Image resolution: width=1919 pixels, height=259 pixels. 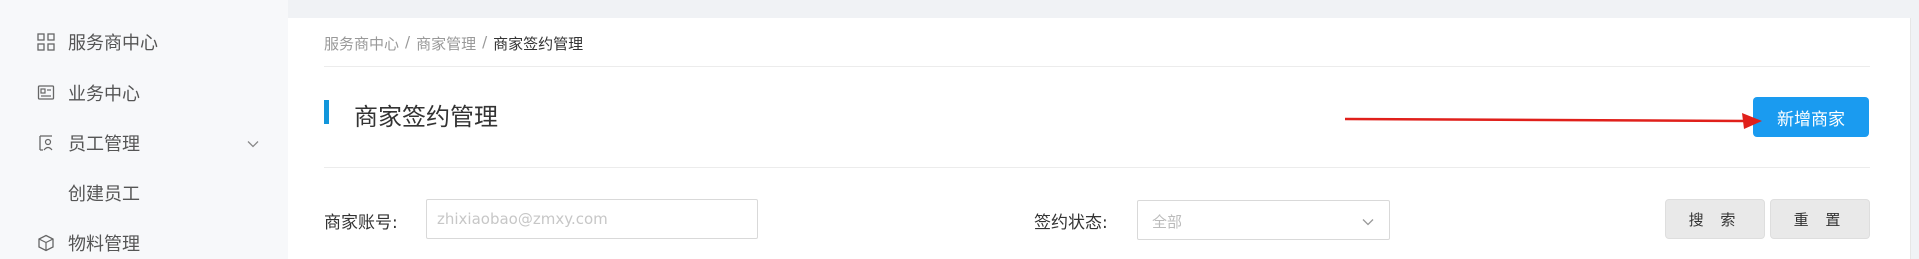 I want to click on breadcrumb-link: 商家管理, so click(x=446, y=43).